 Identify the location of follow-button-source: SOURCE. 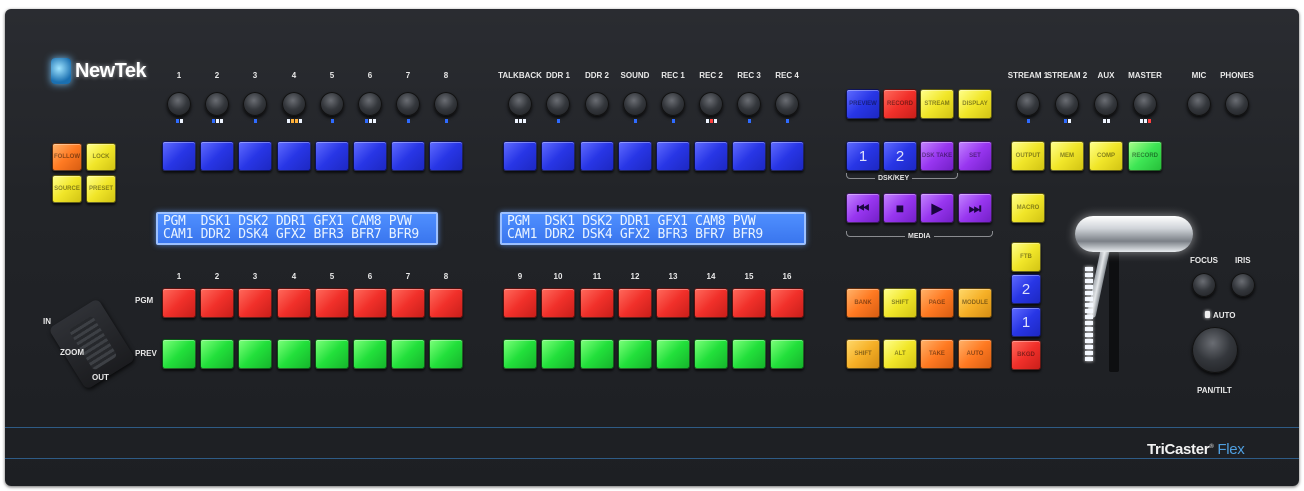
(67, 189).